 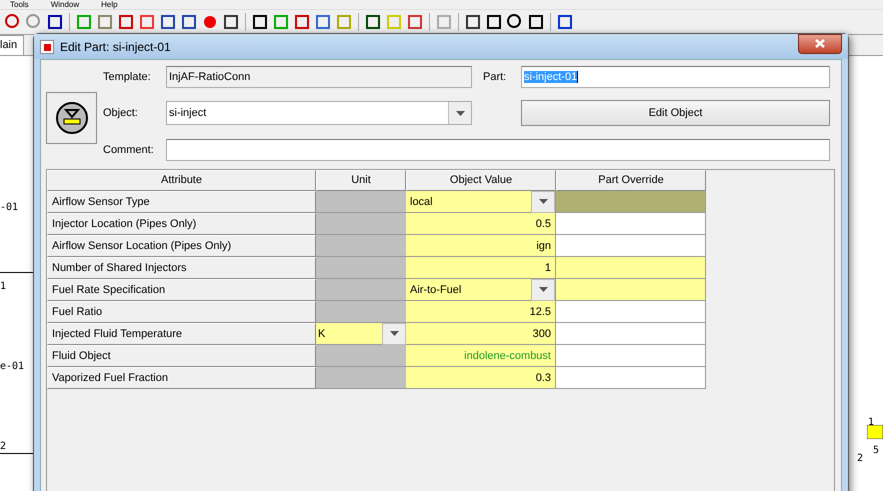 What do you see at coordinates (481, 224) in the screenshot?
I see `value-cell: 0.5` at bounding box center [481, 224].